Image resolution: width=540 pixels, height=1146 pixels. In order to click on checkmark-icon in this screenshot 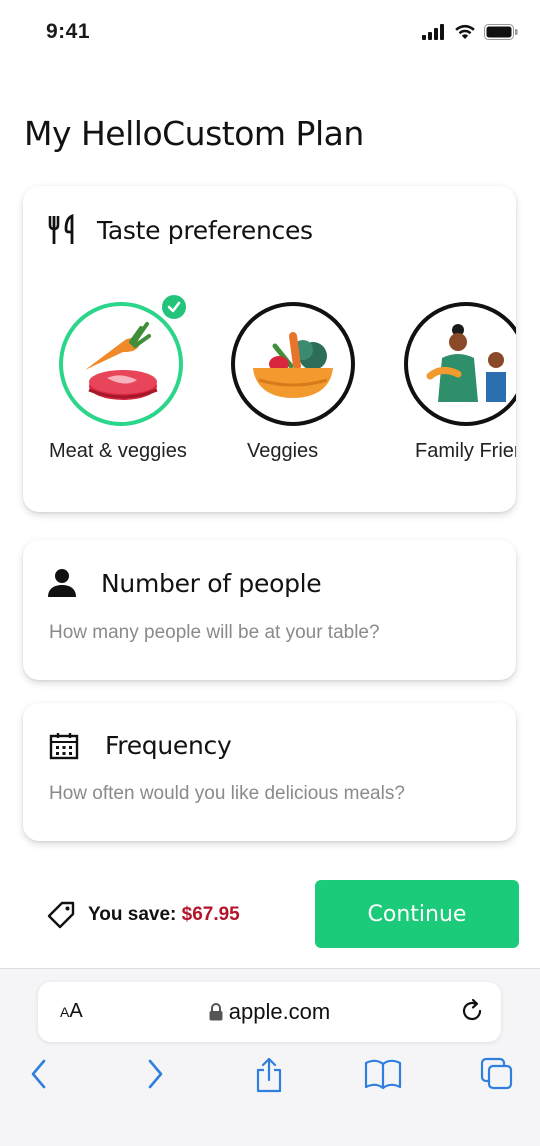, I will do `click(174, 307)`.